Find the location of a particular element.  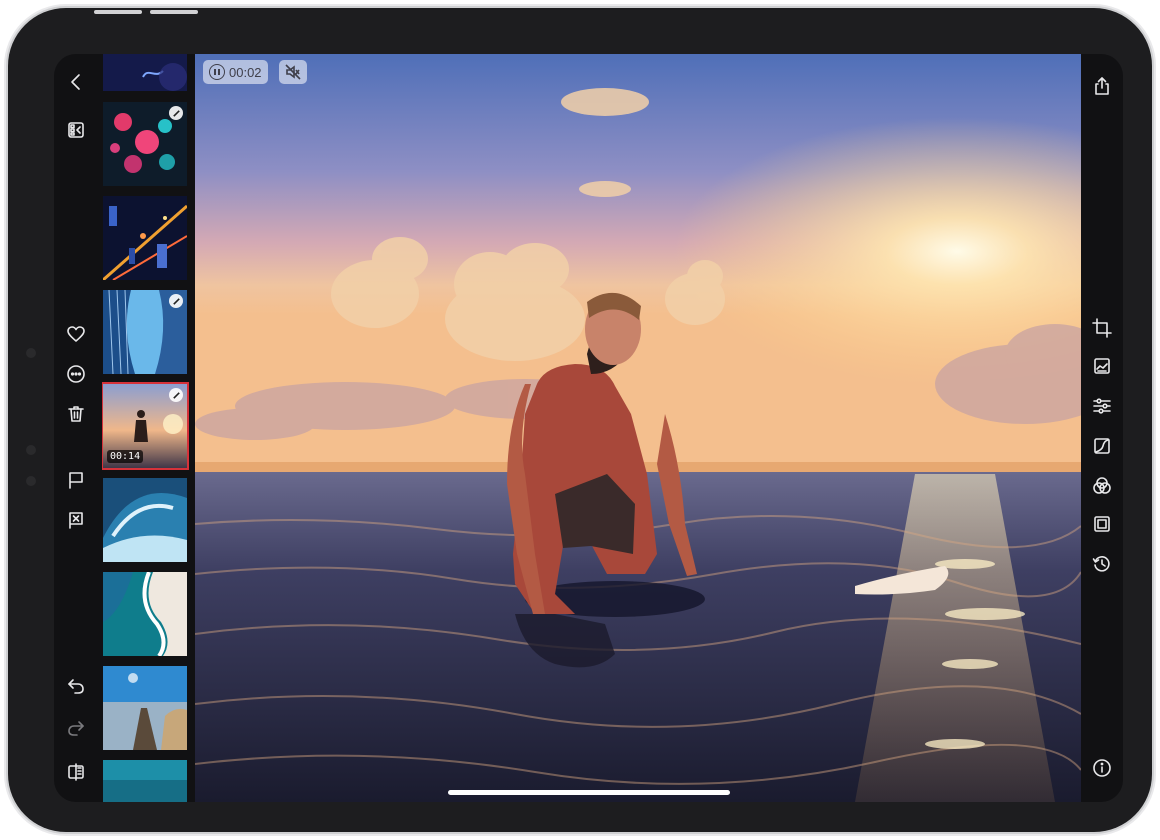

frame-button is located at coordinates (1102, 524).